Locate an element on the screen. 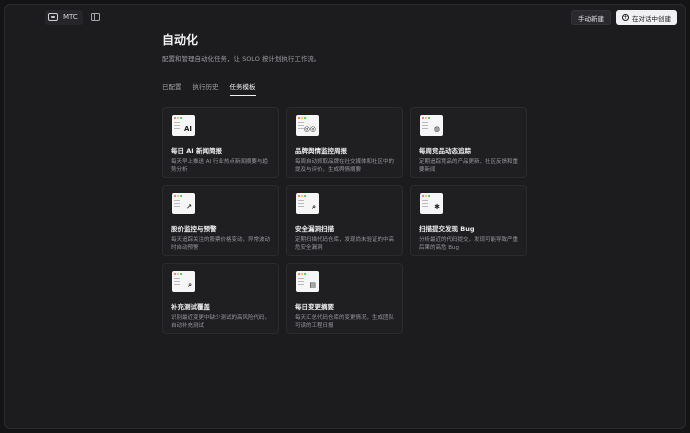 The width and height of the screenshot is (690, 433). test-search-icon: ⌕ is located at coordinates (183, 281).